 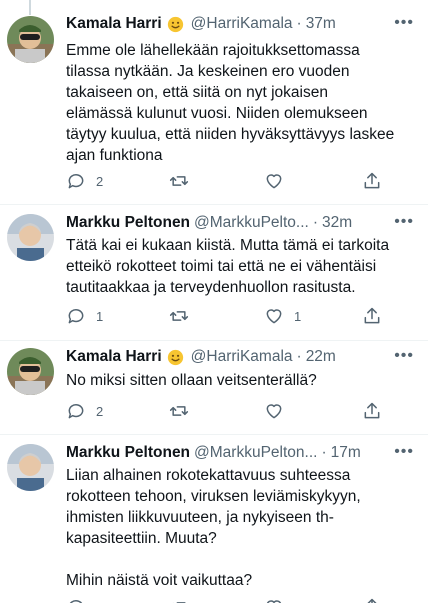 I want to click on like-button: 1, so click(x=282, y=316).